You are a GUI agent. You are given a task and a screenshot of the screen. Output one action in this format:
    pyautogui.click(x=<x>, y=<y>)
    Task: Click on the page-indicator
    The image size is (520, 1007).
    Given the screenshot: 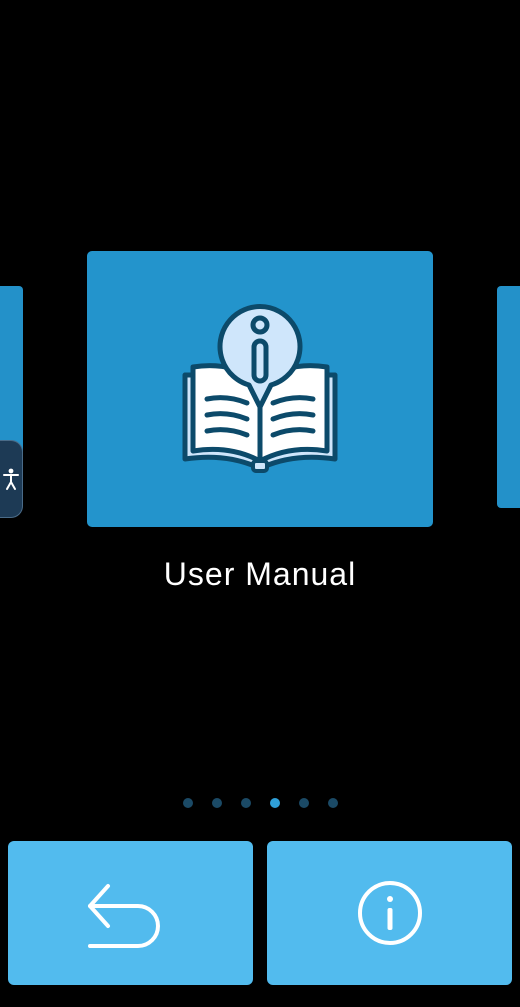 What is the action you would take?
    pyautogui.click(x=260, y=803)
    